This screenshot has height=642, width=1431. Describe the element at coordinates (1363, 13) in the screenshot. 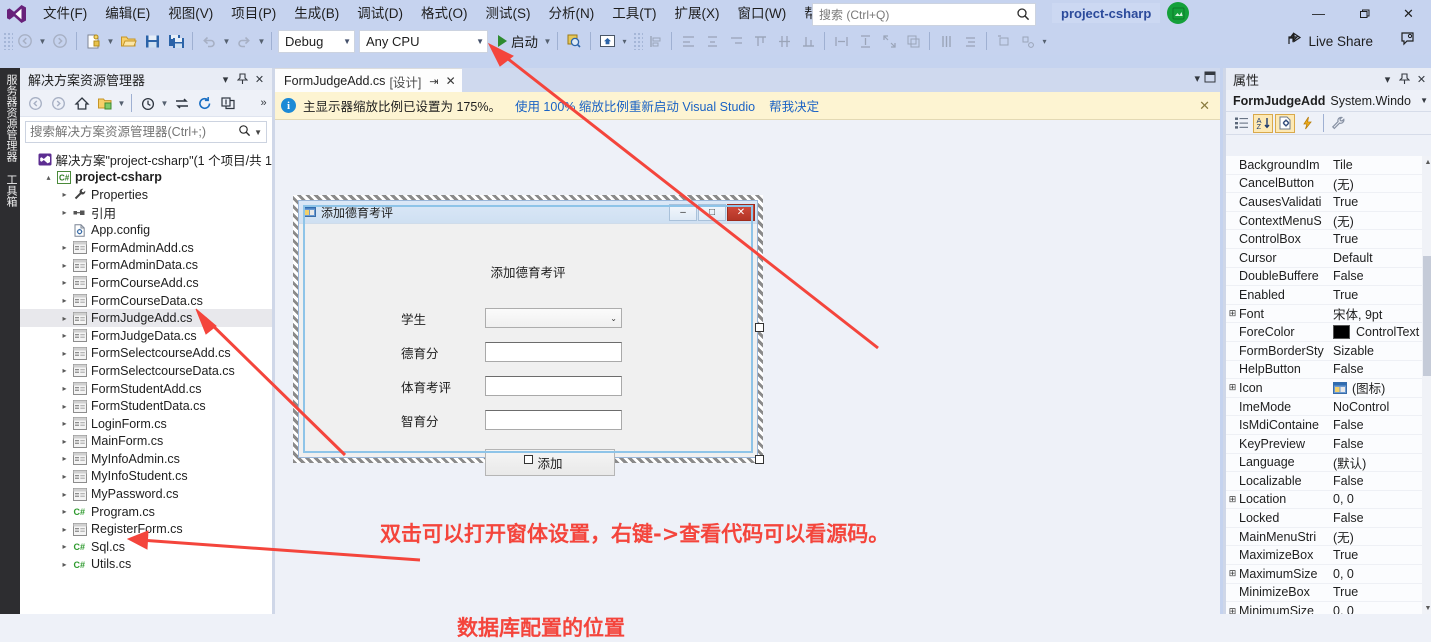

I see `restore-button` at that location.